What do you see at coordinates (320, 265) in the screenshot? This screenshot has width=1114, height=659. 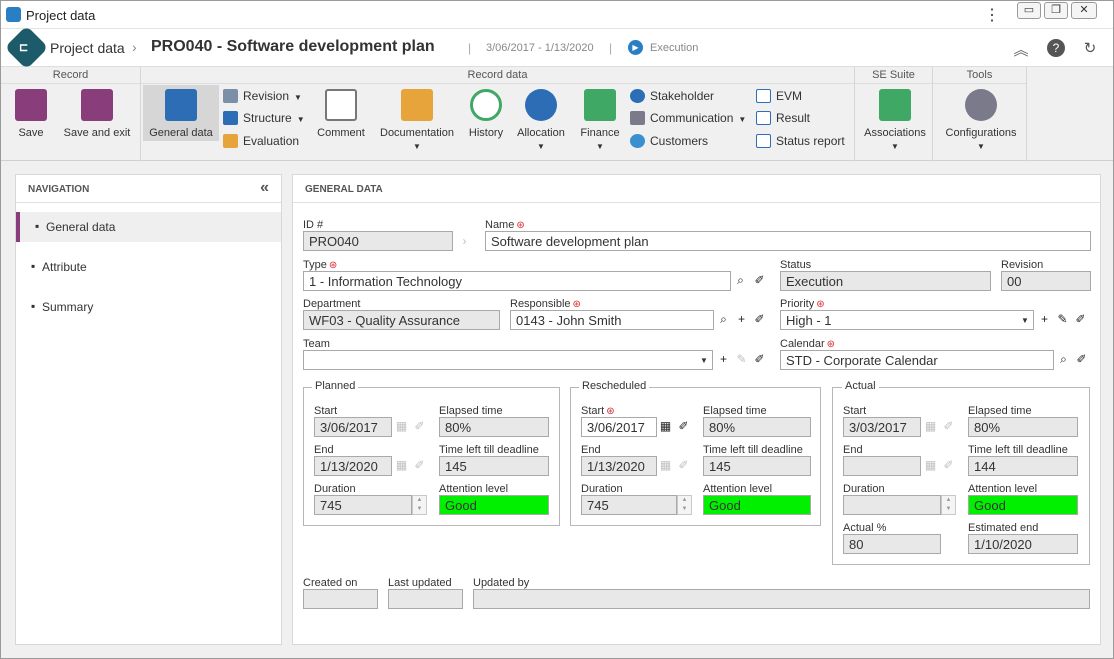 I see `type-label: Type ⊛` at bounding box center [320, 265].